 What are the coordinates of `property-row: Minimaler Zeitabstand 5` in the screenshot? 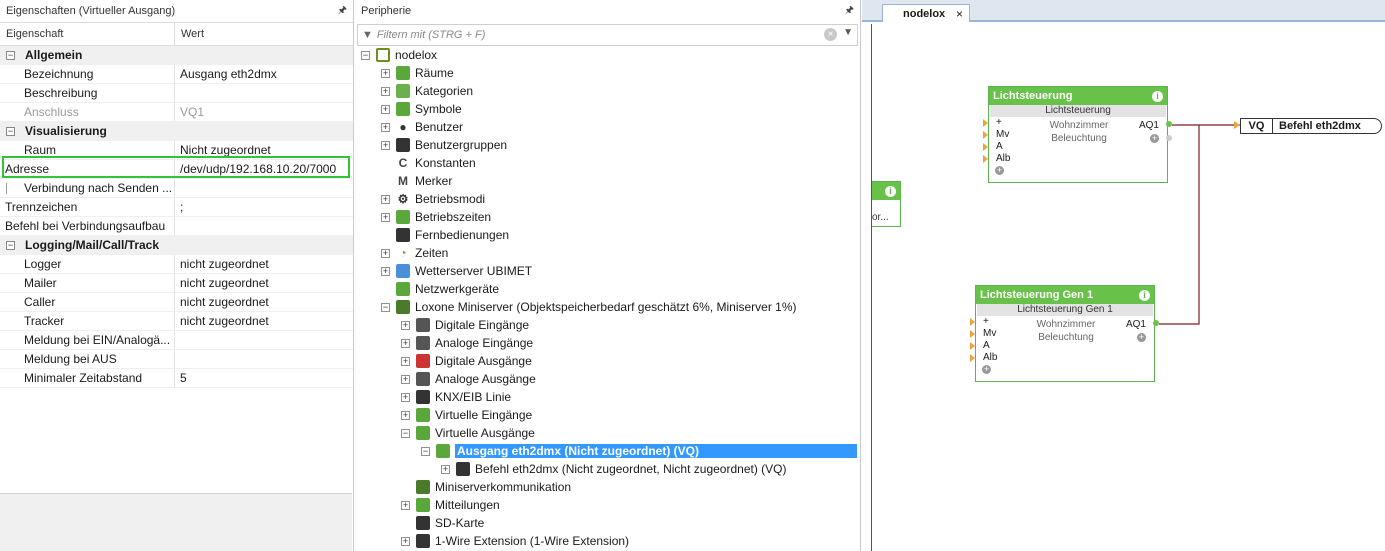 It's located at (176, 378).